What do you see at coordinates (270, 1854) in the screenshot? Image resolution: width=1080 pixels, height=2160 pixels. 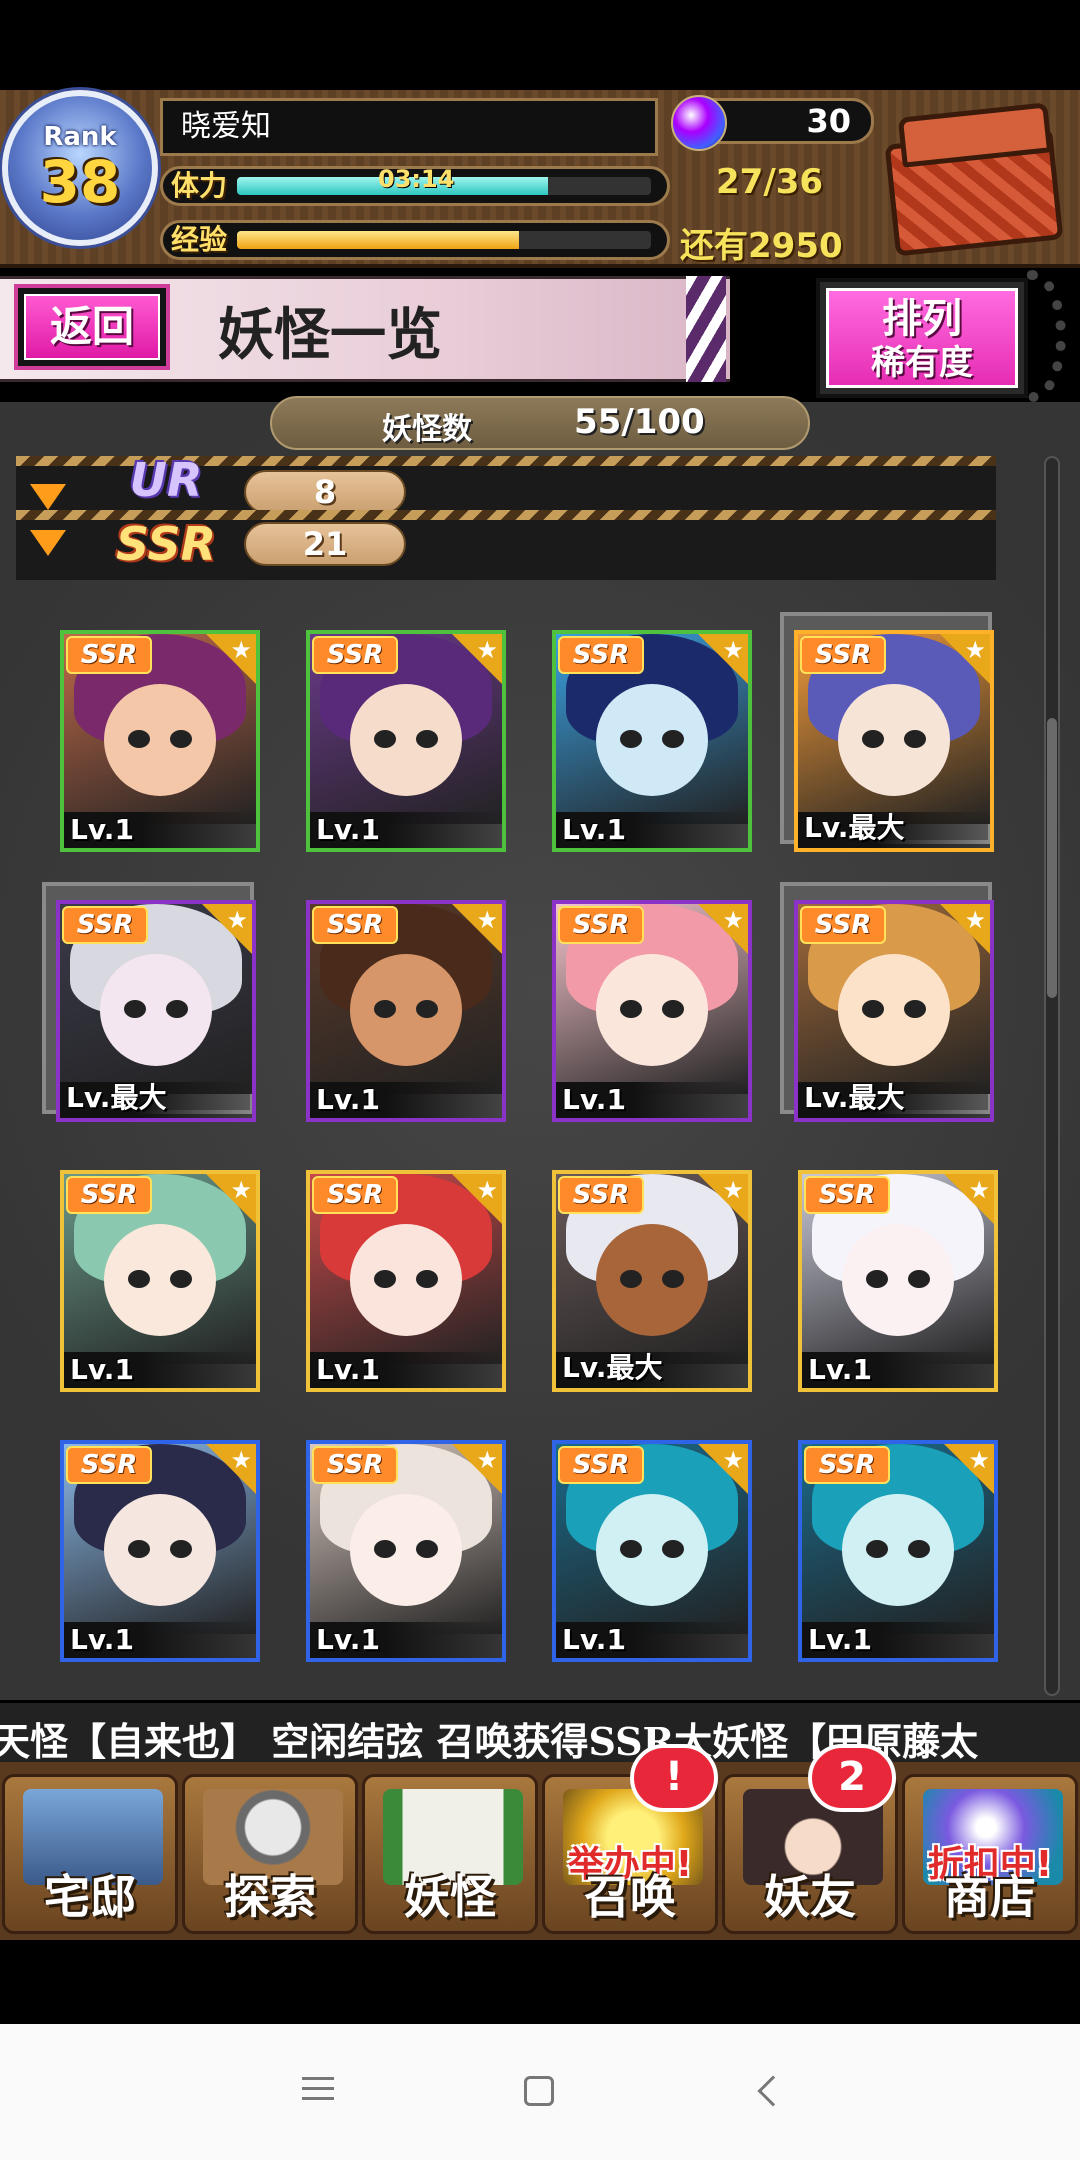 I see `nav-item-explore: 探索` at bounding box center [270, 1854].